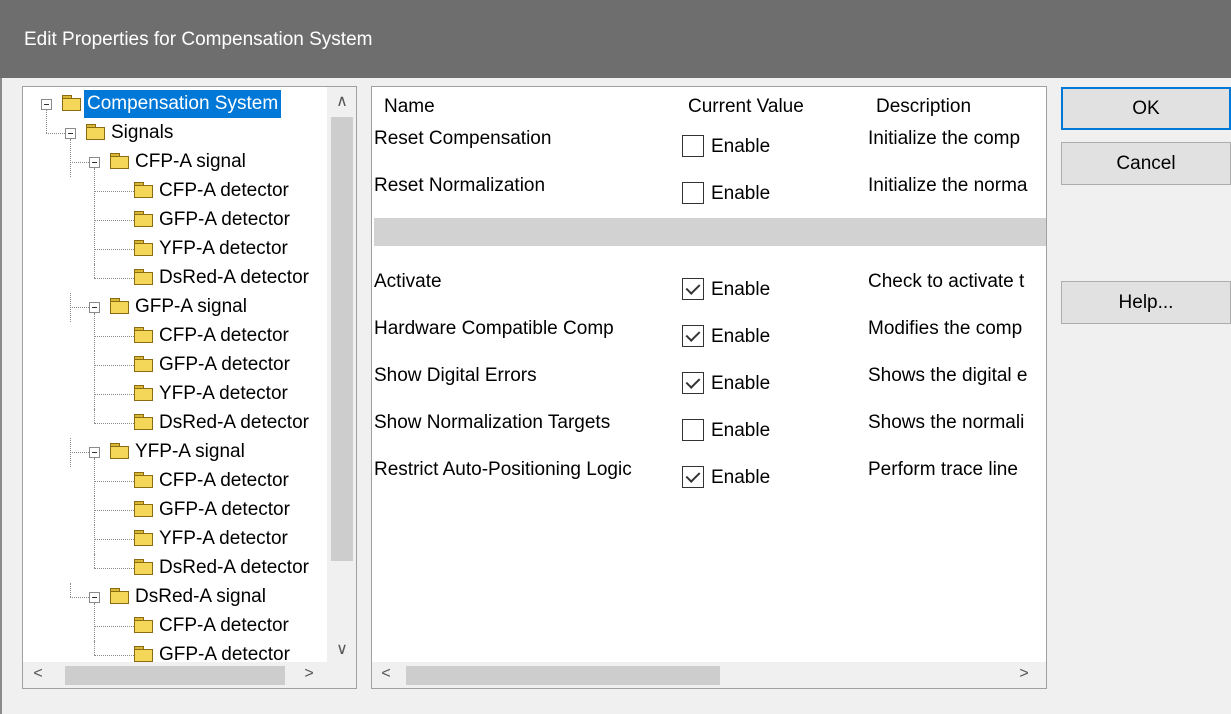 The image size is (1231, 714). Describe the element at coordinates (1146, 163) in the screenshot. I see `cancel-button: Cancel` at that location.